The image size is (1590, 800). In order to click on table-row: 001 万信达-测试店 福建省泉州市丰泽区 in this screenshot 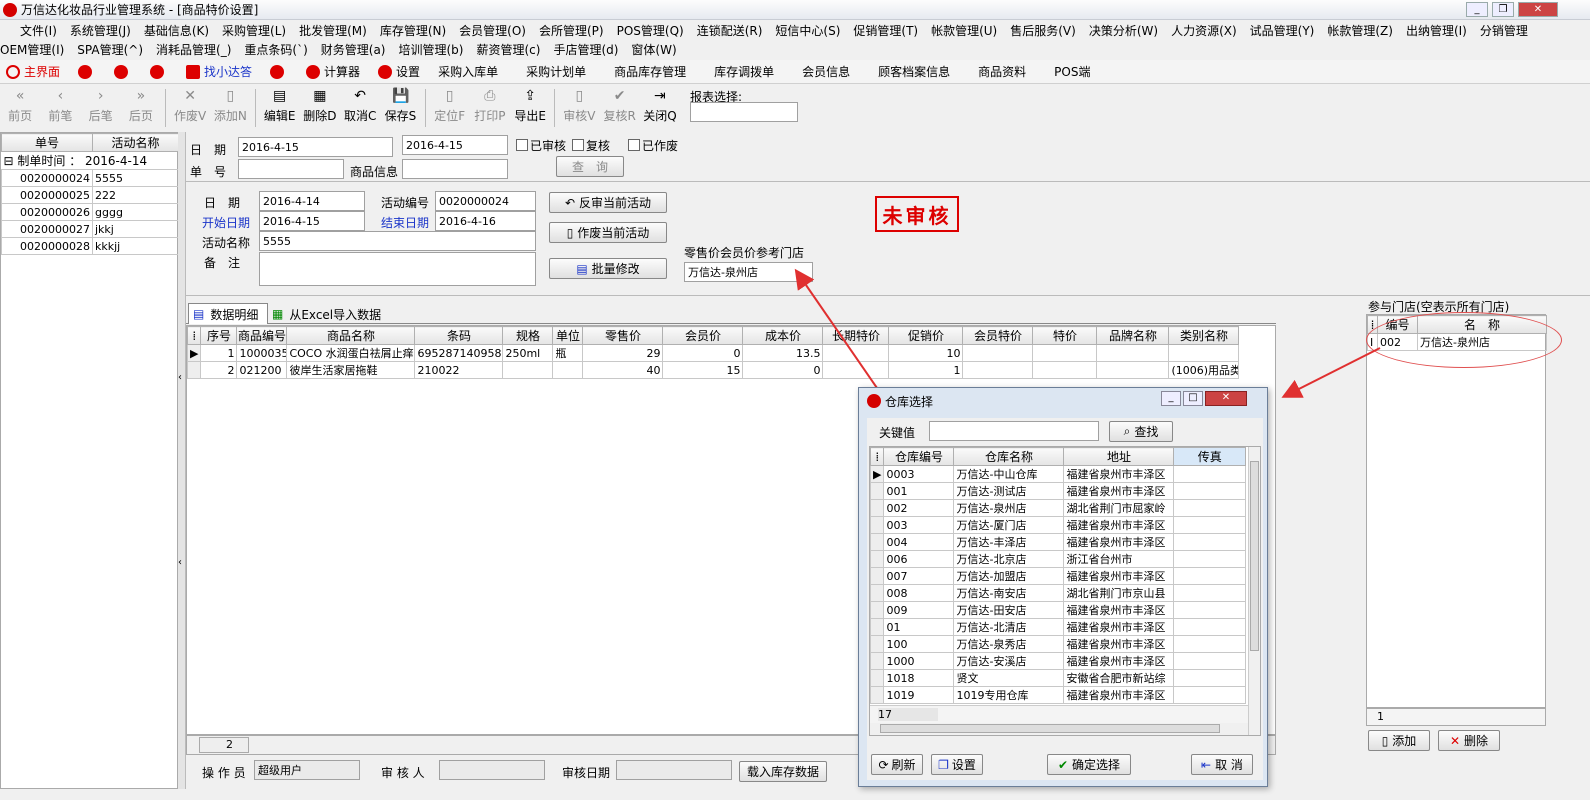, I will do `click(1058, 491)`.